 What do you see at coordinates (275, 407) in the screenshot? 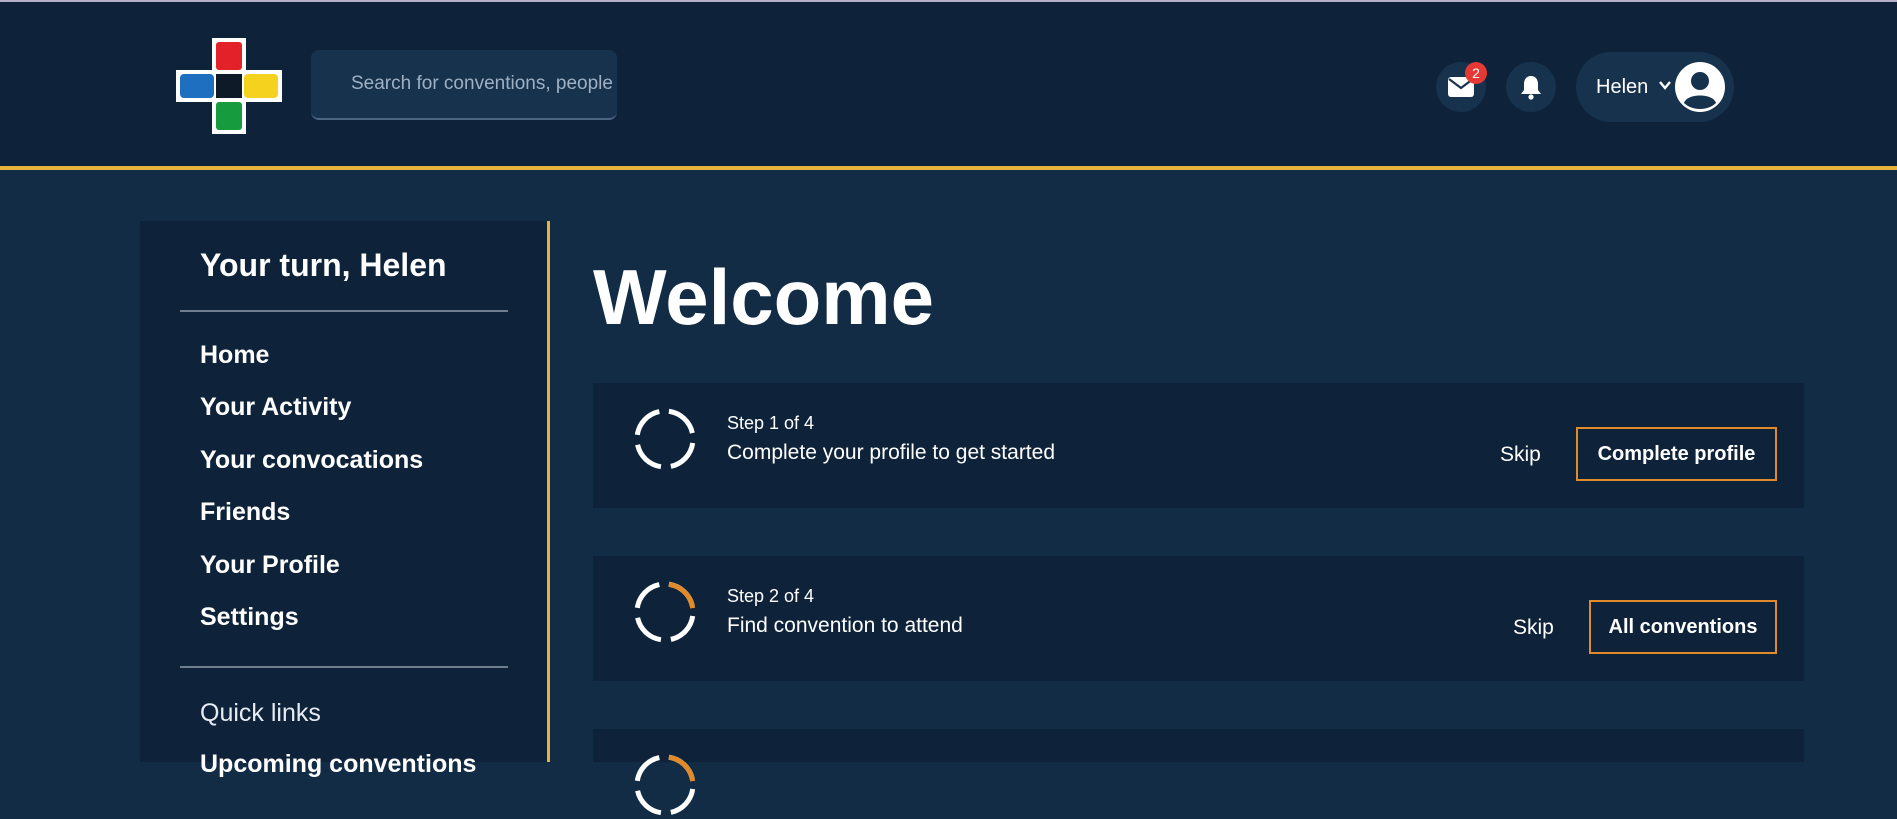
I see `sidebar-item-your-activity: Your Activity` at bounding box center [275, 407].